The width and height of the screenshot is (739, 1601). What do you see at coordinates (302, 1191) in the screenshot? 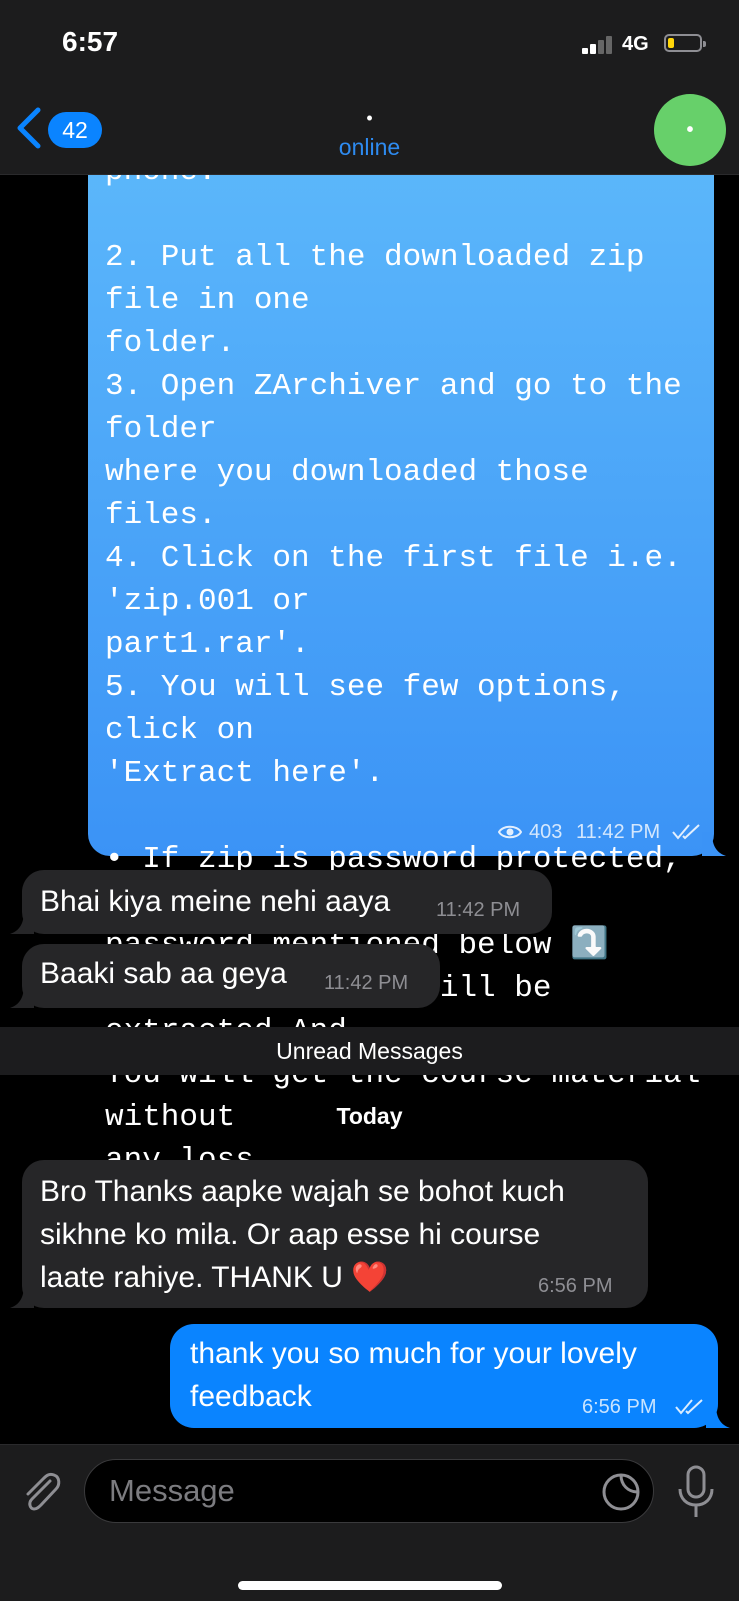
I see `message-text-line: Bro Thanks aapke wajah se bohot kuch` at bounding box center [302, 1191].